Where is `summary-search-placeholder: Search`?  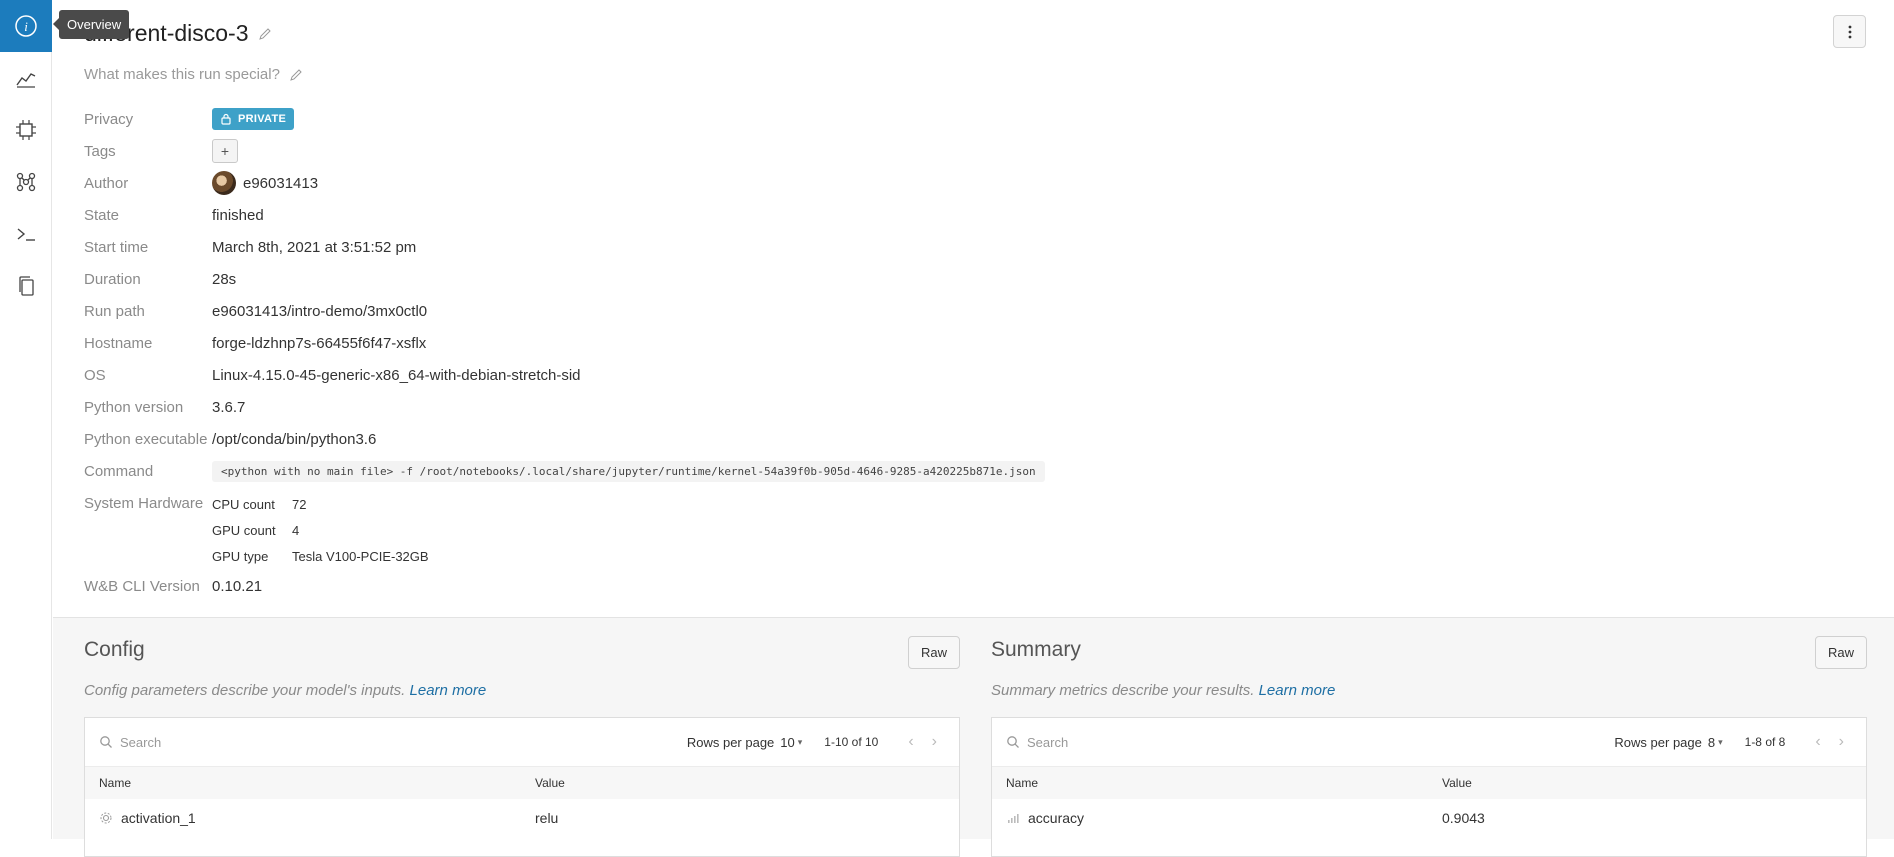 summary-search-placeholder: Search is located at coordinates (1048, 742).